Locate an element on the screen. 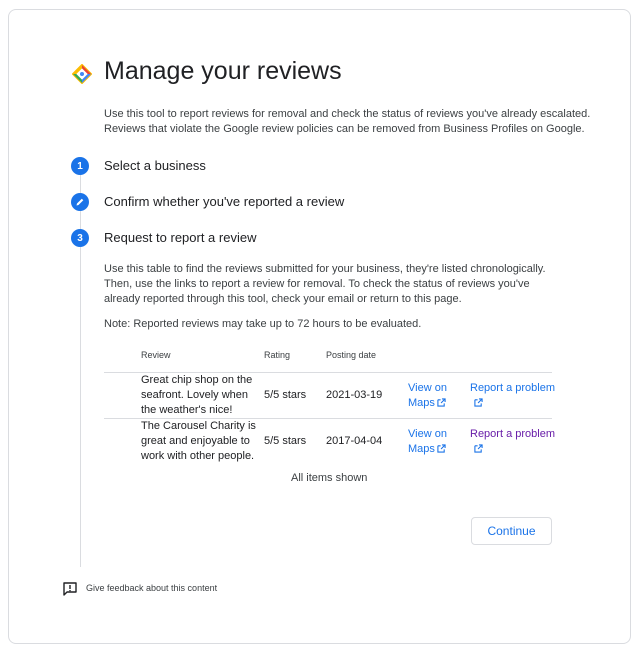 This screenshot has width=640, height=653. continue-button: Continue is located at coordinates (511, 531).